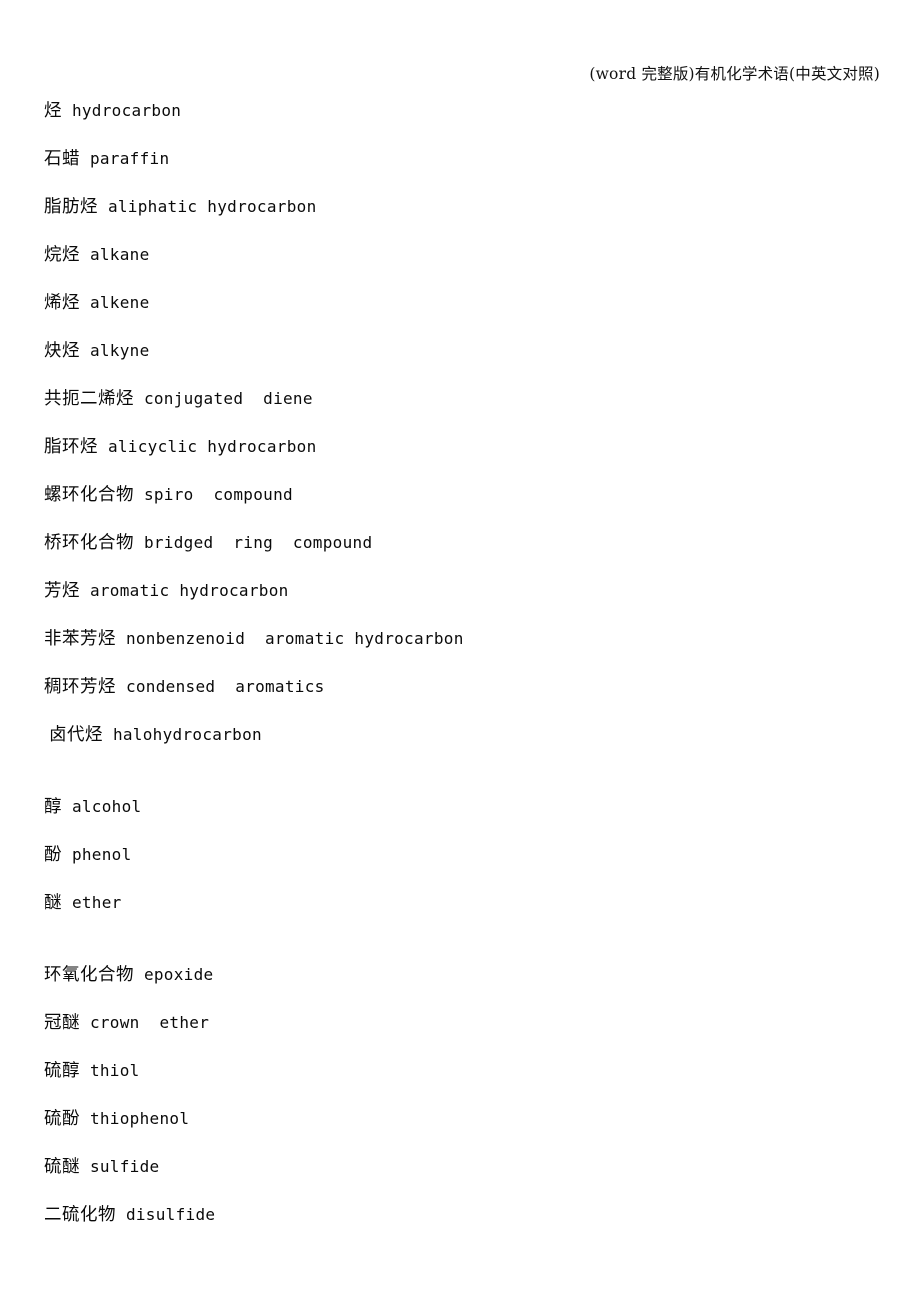  What do you see at coordinates (212, 206) in the screenshot?
I see `glossary-term-english: aliphatic hydrocarbon` at bounding box center [212, 206].